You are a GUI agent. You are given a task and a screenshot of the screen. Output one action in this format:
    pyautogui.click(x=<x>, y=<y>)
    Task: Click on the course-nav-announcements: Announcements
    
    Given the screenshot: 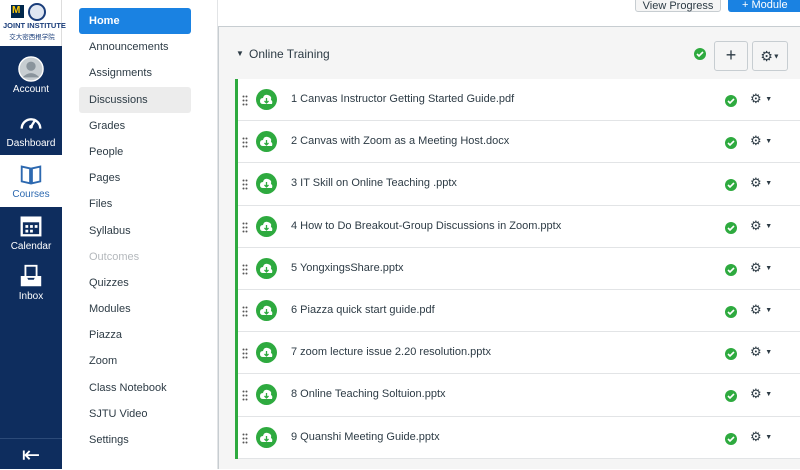 What is the action you would take?
    pyautogui.click(x=135, y=47)
    